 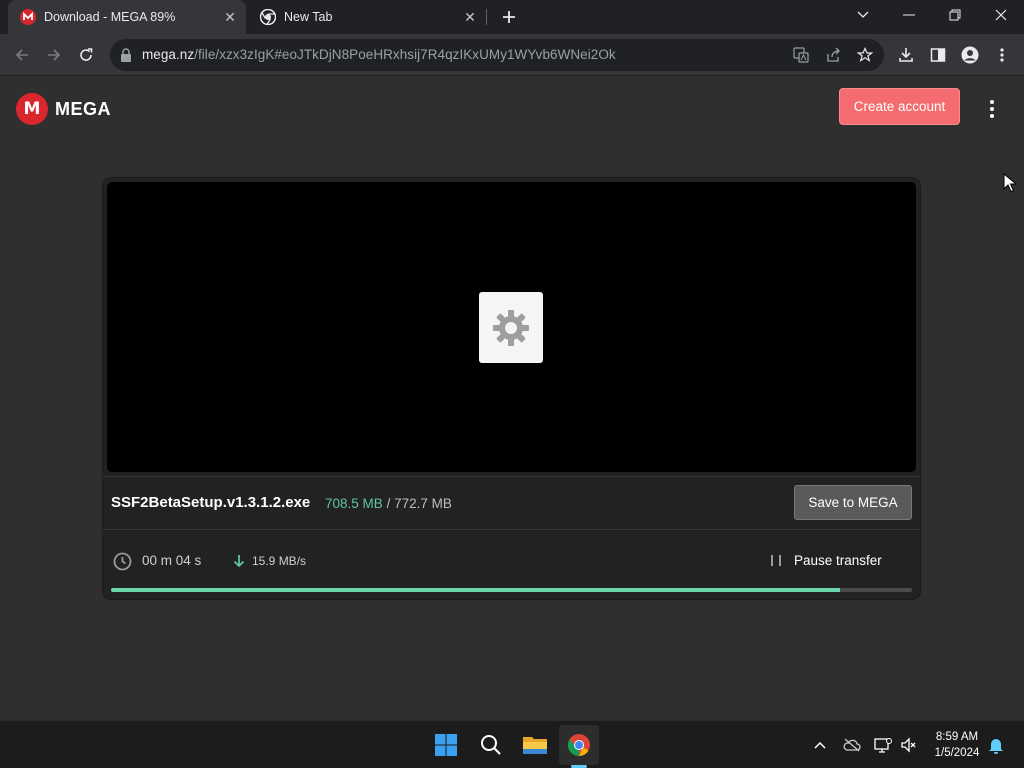 I want to click on back-arrow-icon, so click(x=22, y=55).